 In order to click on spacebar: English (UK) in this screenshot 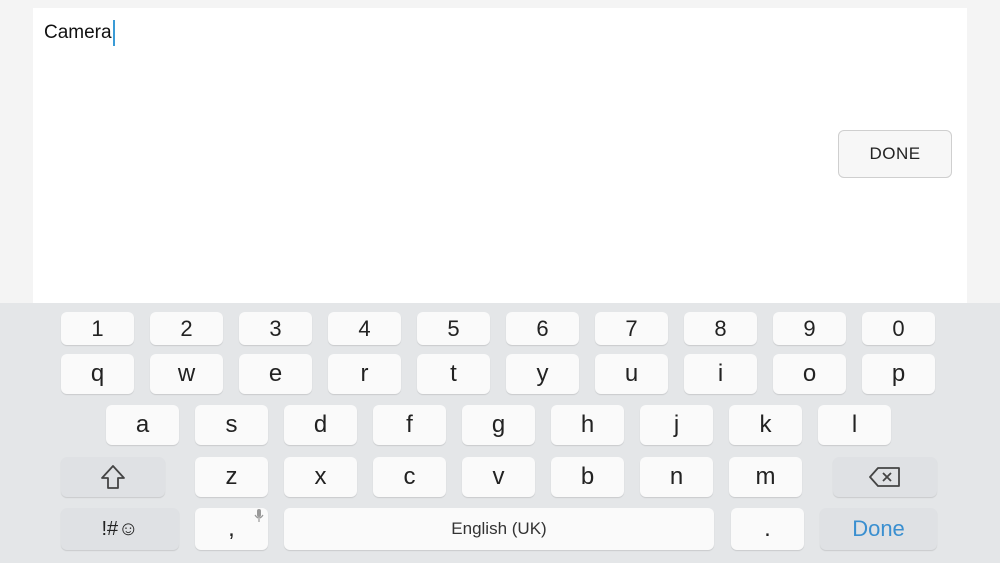, I will do `click(499, 529)`.